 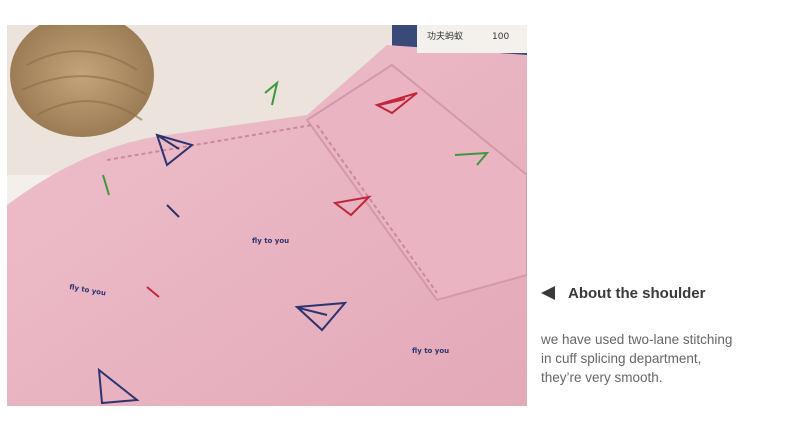 I want to click on caption-line: they’re very smooth., so click(x=602, y=377).